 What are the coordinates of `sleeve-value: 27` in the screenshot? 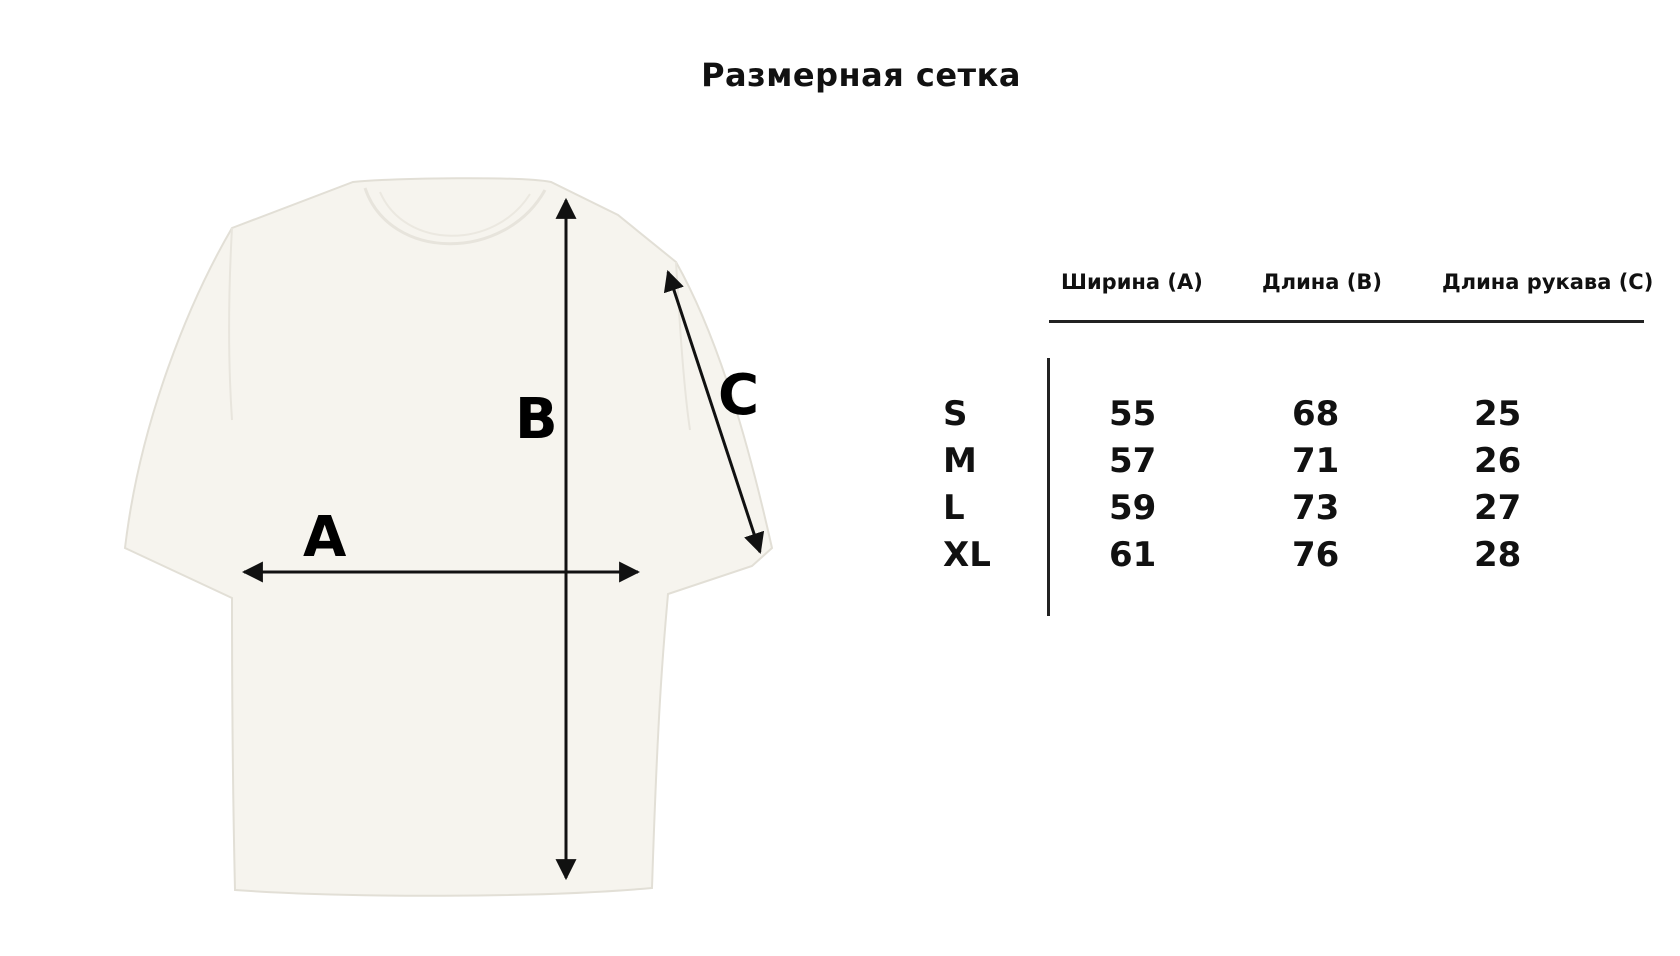 It's located at (1498, 508).